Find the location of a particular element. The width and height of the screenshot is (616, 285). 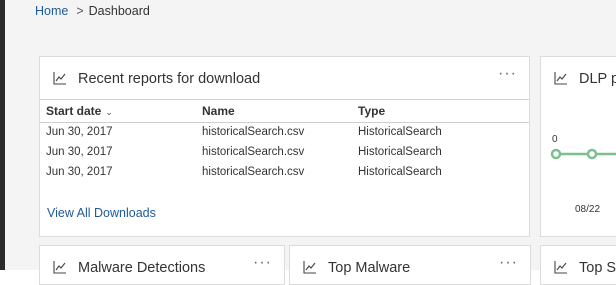

card-title: DLP po is located at coordinates (597, 79).